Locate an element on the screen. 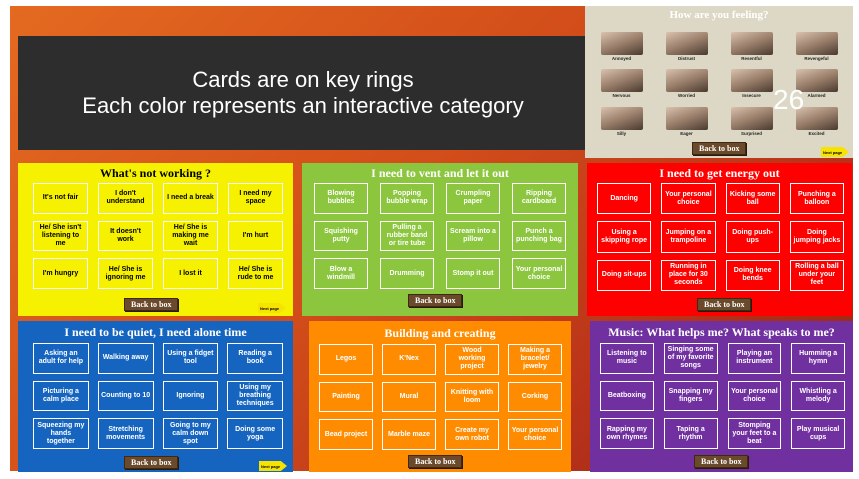 The width and height of the screenshot is (859, 479). card: Walking away is located at coordinates (125, 358).